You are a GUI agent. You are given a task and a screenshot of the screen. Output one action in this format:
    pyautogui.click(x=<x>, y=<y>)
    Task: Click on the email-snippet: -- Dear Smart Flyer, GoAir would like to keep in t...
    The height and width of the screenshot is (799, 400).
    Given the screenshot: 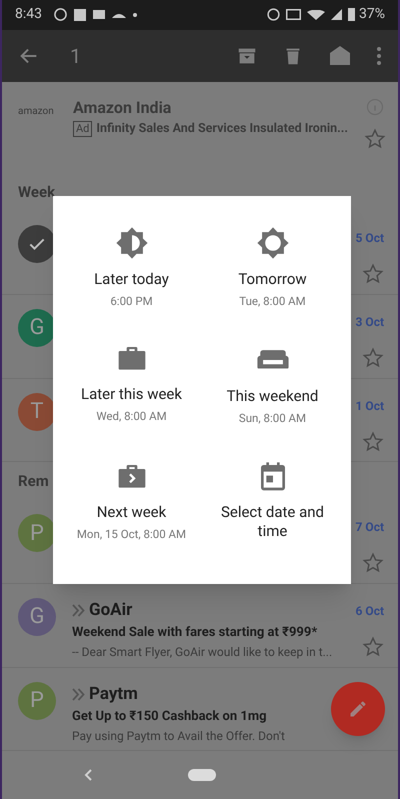 What is the action you would take?
    pyautogui.click(x=202, y=652)
    